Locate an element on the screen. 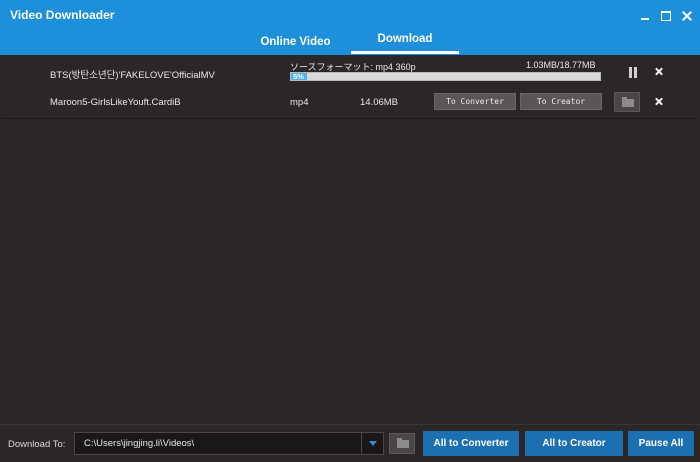 The image size is (700, 462). size-progress: 1.03MB/18.77MB is located at coordinates (561, 65).